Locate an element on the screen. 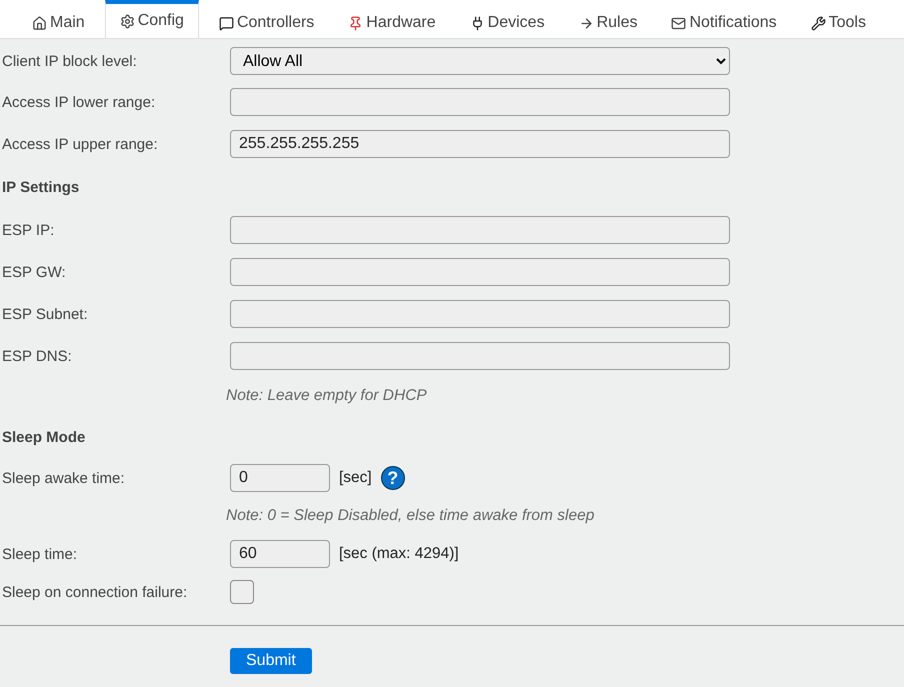 The image size is (904, 687). pin-icon is located at coordinates (356, 23).